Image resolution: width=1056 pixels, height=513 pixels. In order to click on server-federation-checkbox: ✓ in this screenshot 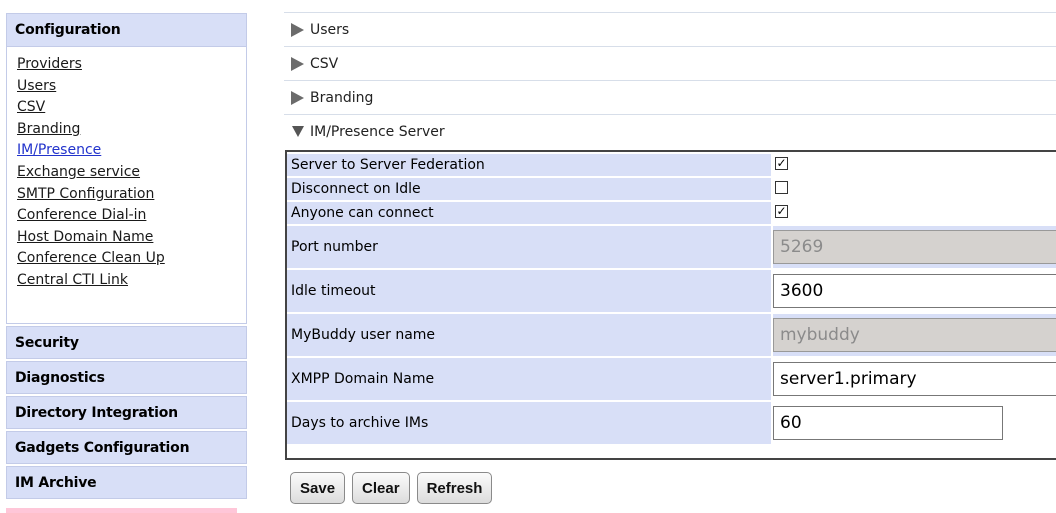, I will do `click(781, 163)`.